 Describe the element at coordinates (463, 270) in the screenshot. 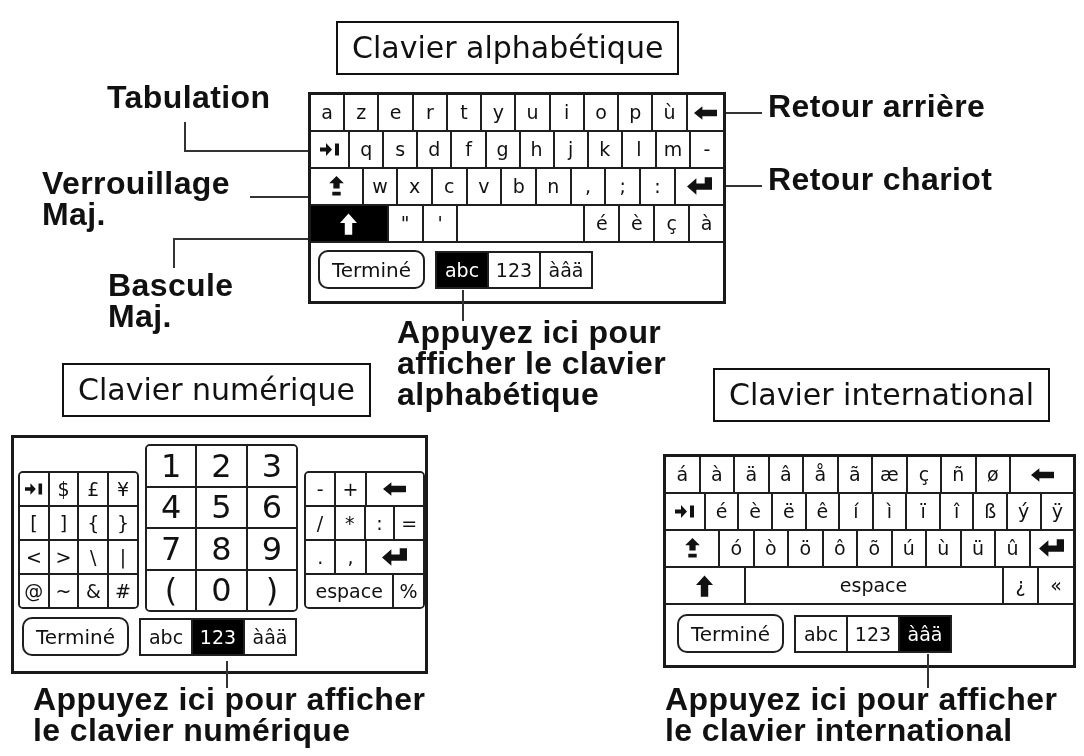

I see `mode-tab: abc` at that location.